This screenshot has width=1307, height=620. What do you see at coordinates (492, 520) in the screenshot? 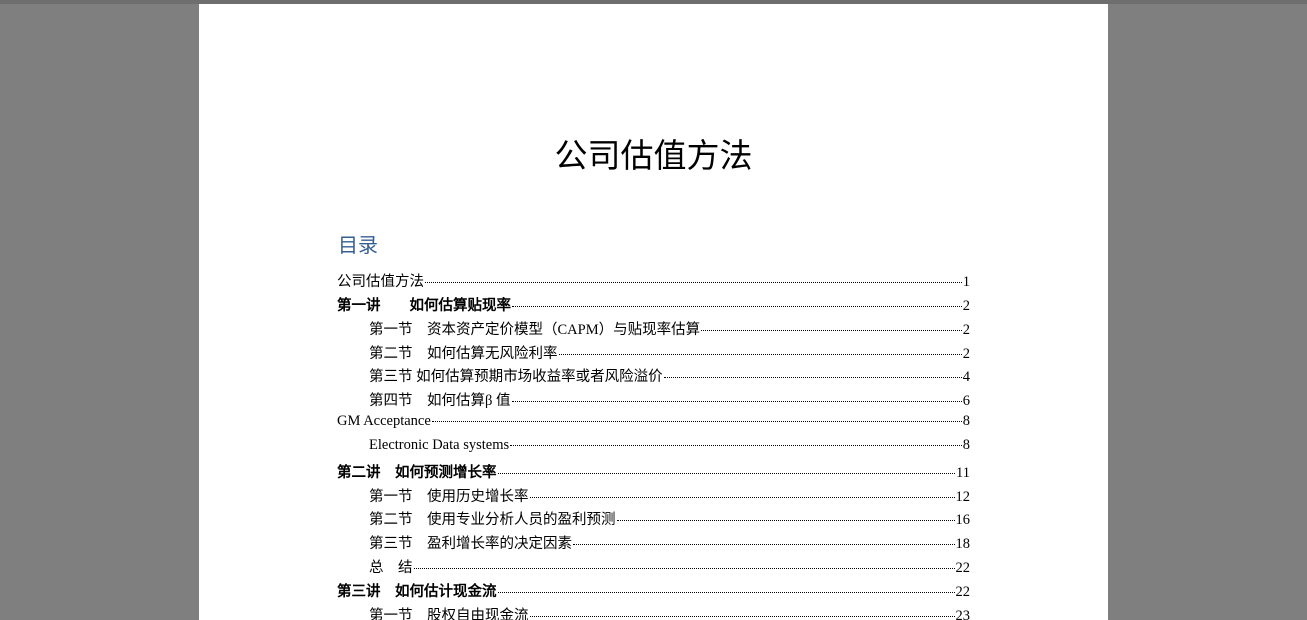
I see `toc-entry-text: 第二节 使用专业分析人员的盈利预测` at bounding box center [492, 520].